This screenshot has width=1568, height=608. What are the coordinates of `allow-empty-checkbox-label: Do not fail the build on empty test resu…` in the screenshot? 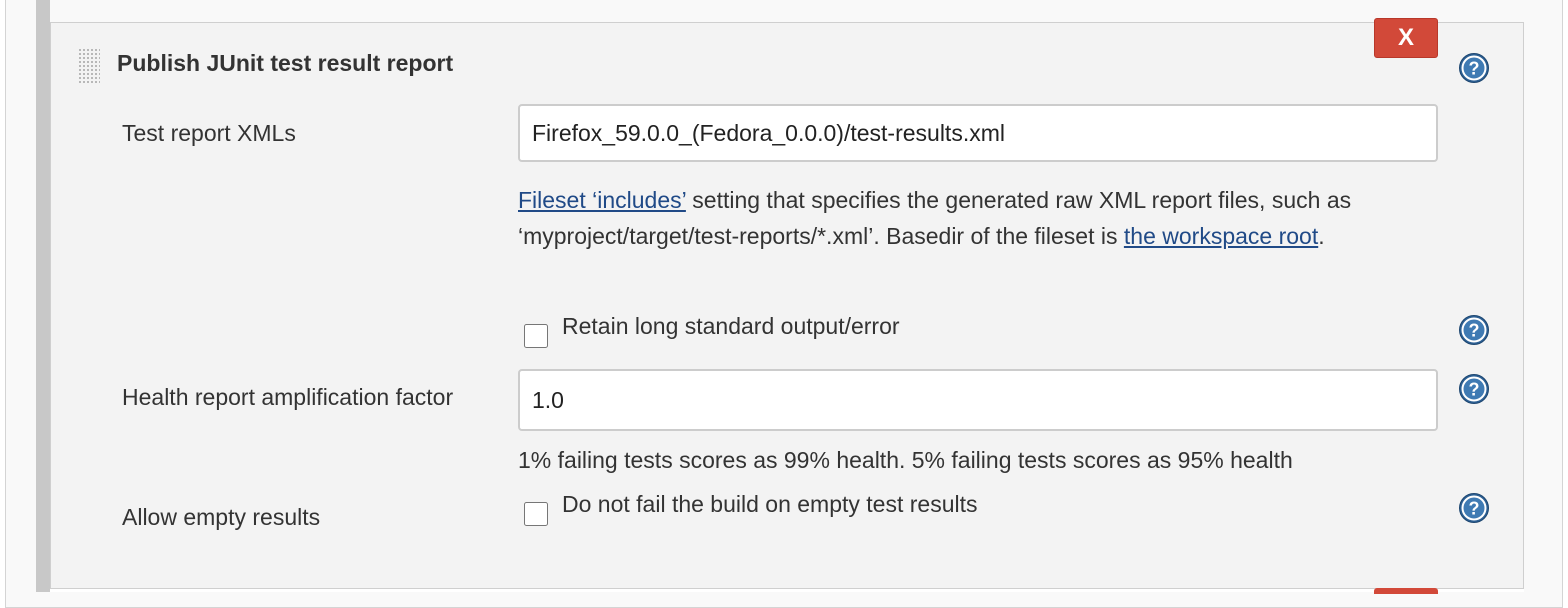 It's located at (770, 504).